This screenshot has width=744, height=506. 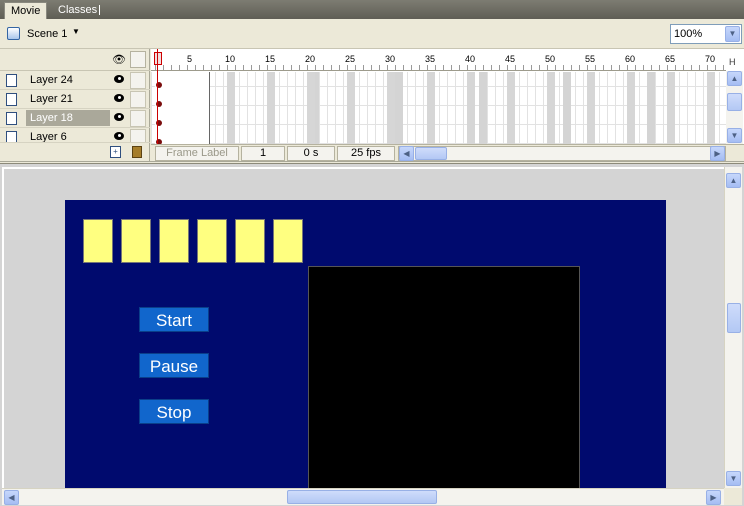 What do you see at coordinates (51, 118) in the screenshot?
I see `layer-name: Layer 18` at bounding box center [51, 118].